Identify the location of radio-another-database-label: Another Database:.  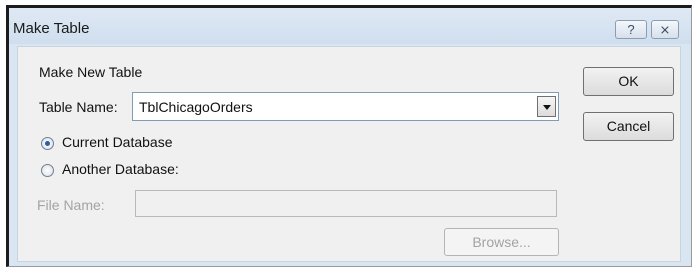
(120, 169).